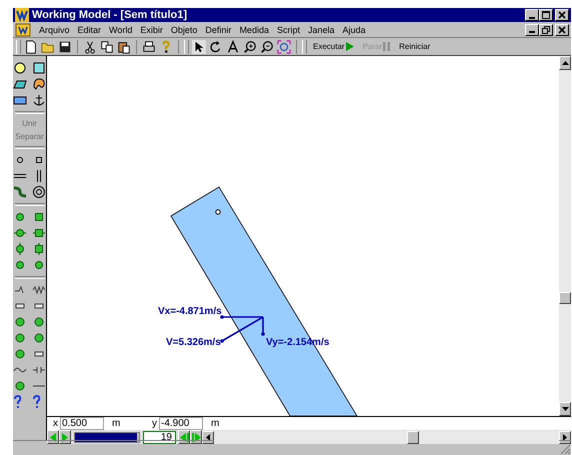 The image size is (572, 455). What do you see at coordinates (39, 233) in the screenshot?
I see `horizontal-square-joint-icon` at bounding box center [39, 233].